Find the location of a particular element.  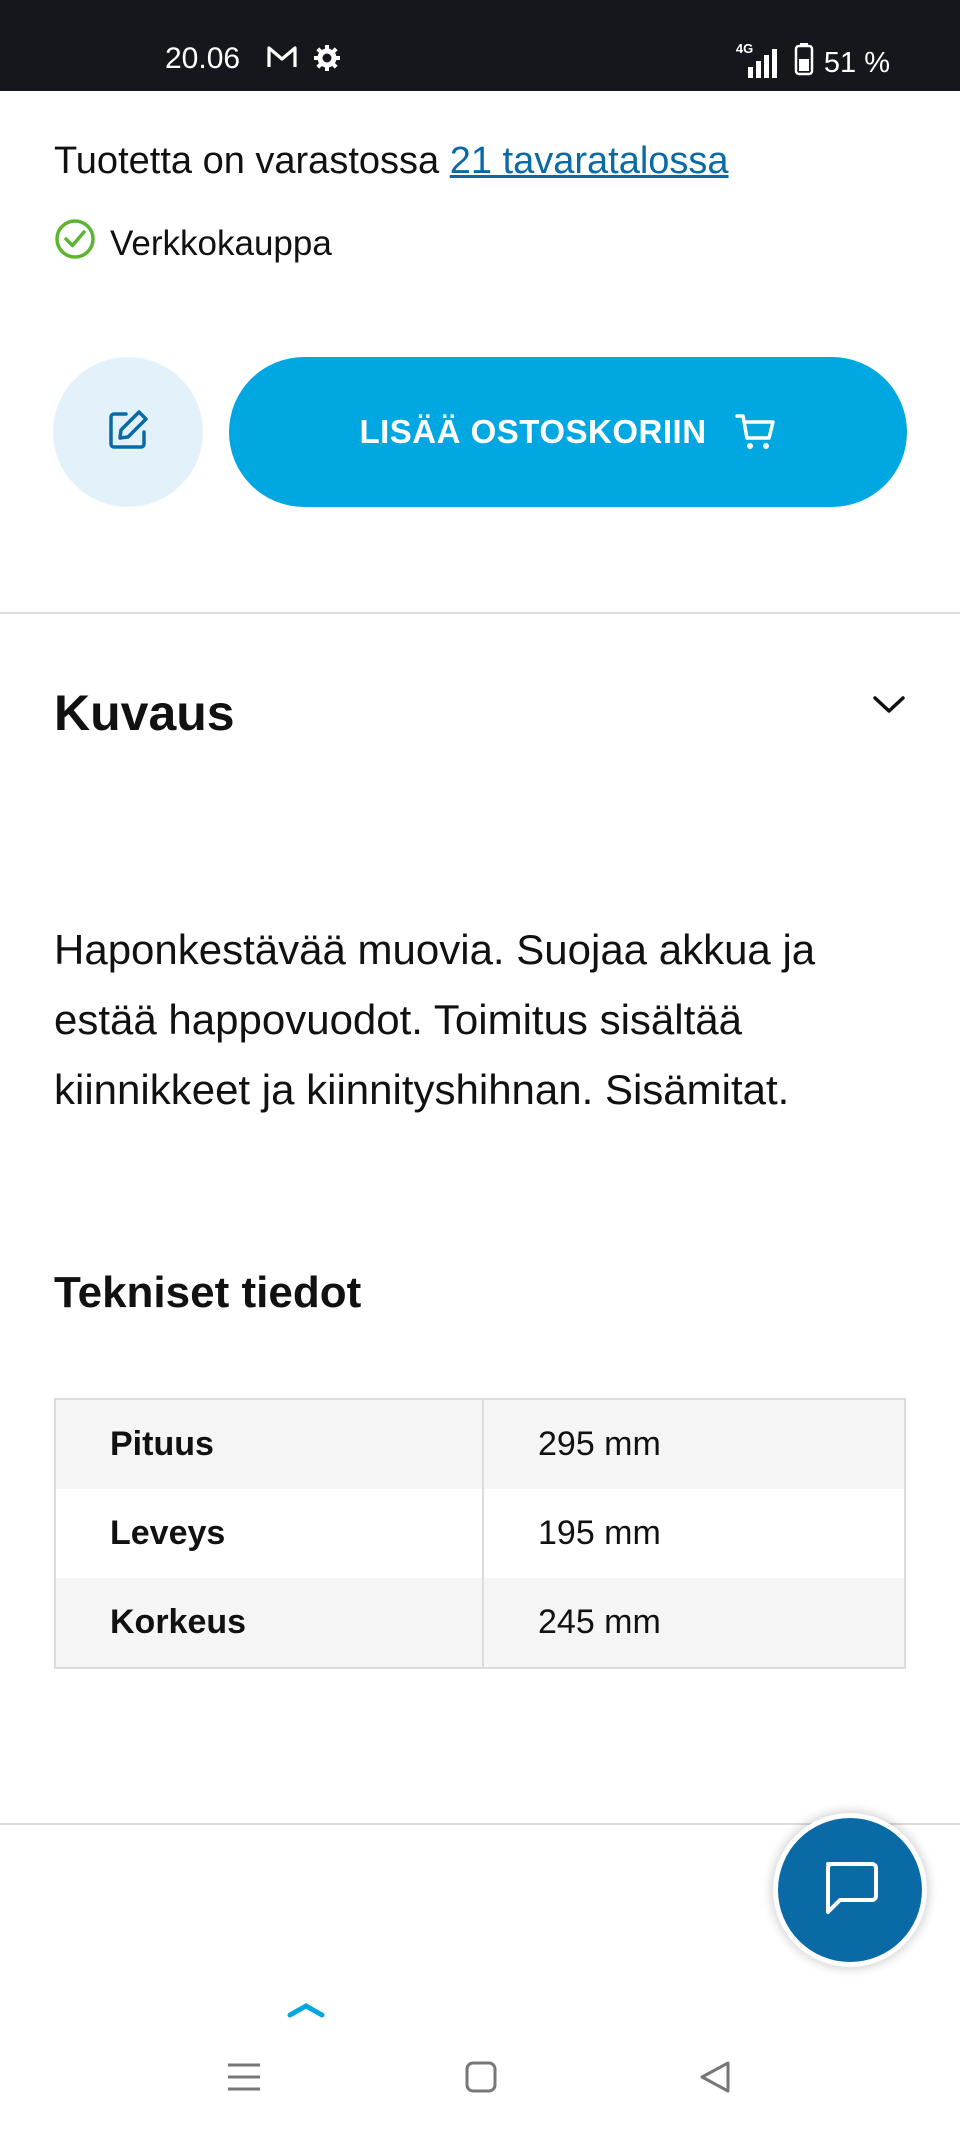

chat-button is located at coordinates (850, 1890).